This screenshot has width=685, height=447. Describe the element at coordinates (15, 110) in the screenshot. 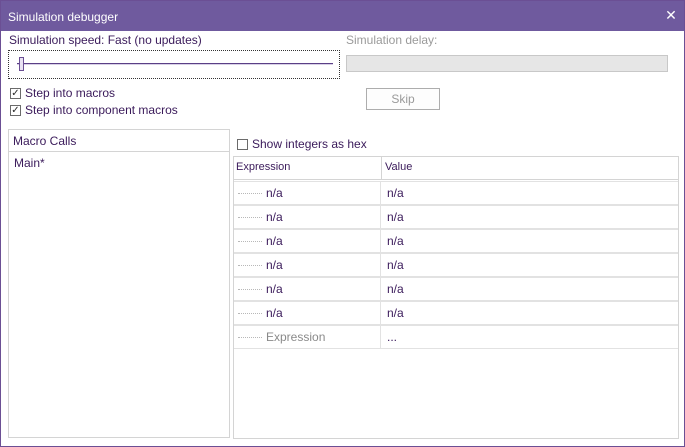

I see `step-into-component-macros-checkbox: ✓` at that location.